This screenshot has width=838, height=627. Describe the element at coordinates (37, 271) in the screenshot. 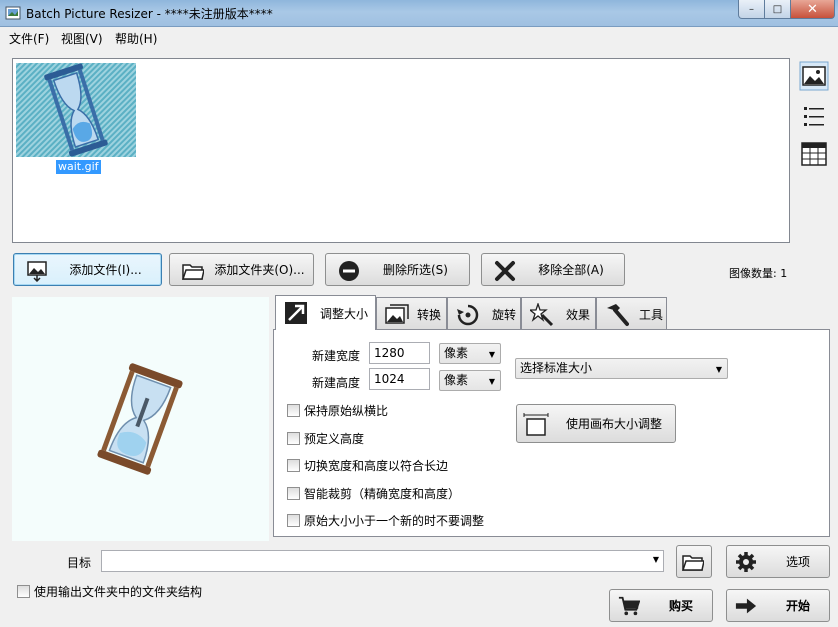

I see `add-image-icon` at that location.